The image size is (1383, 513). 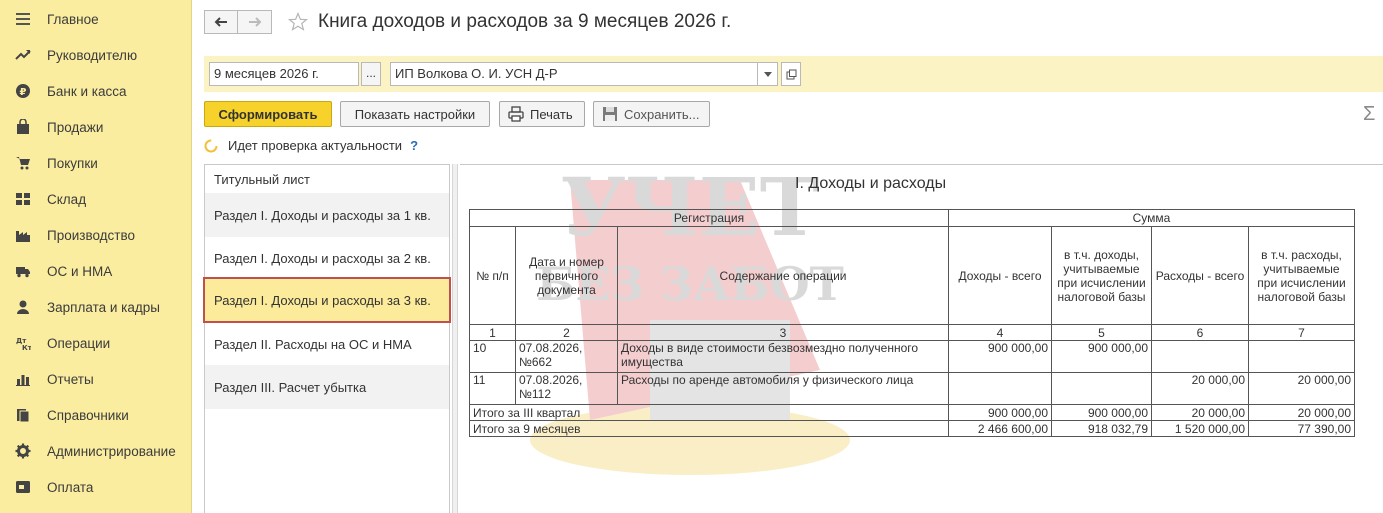 I want to click on arrow-right-icon, so click(x=254, y=22).